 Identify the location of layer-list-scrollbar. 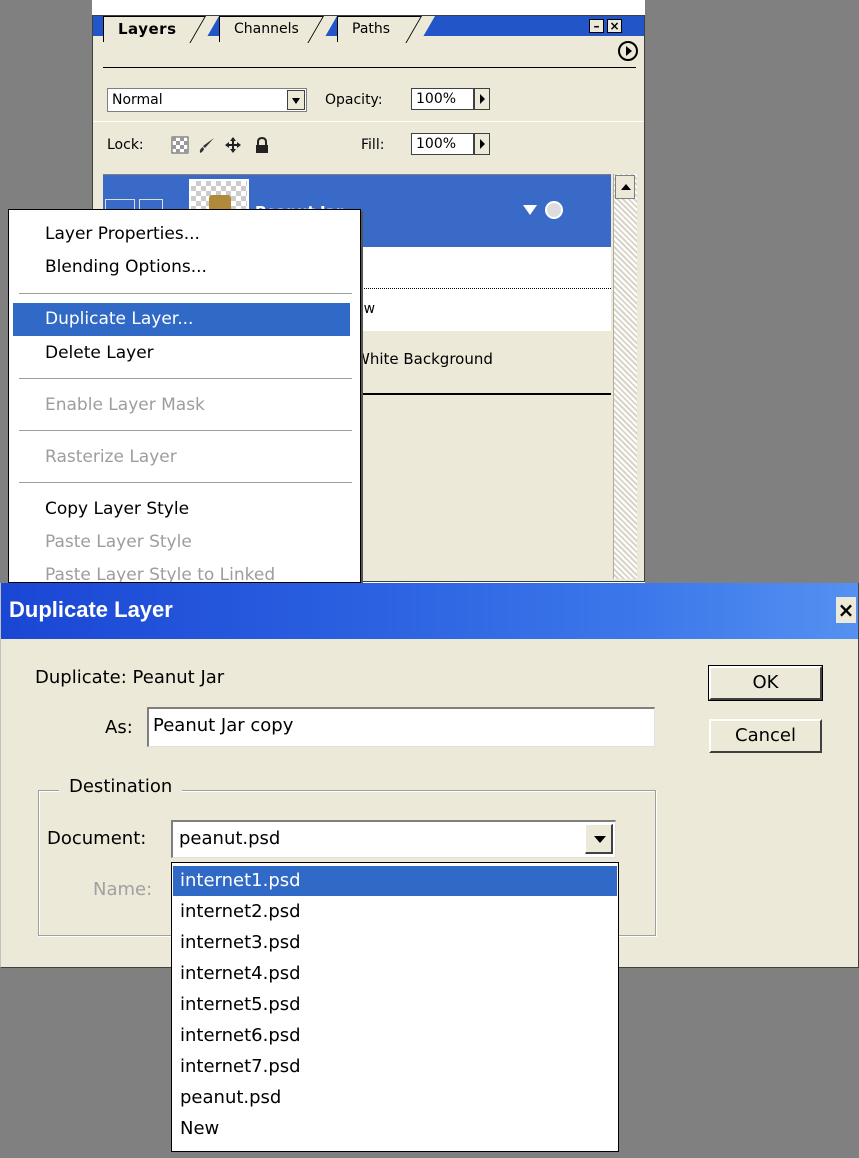
(625, 376).